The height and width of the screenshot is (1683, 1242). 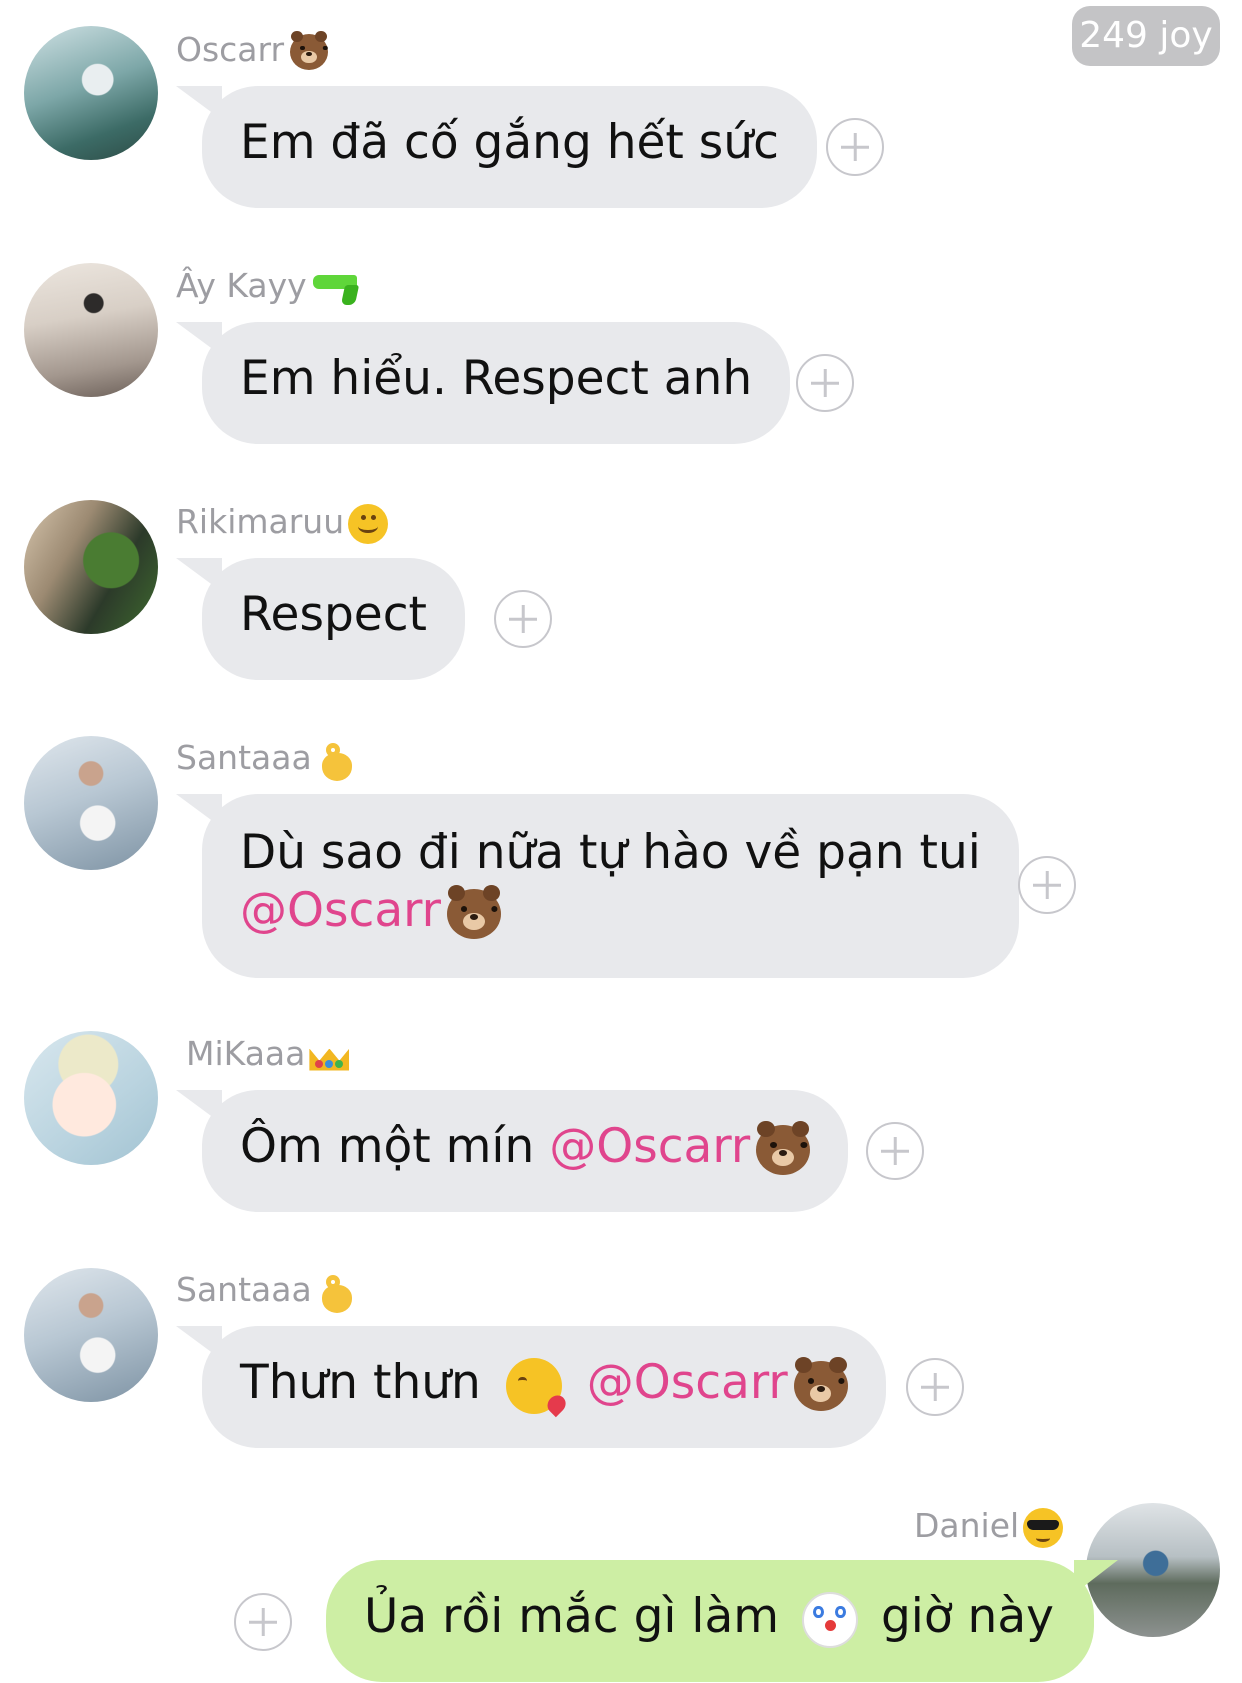 What do you see at coordinates (830, 1619) in the screenshot?
I see `clown-icon` at bounding box center [830, 1619].